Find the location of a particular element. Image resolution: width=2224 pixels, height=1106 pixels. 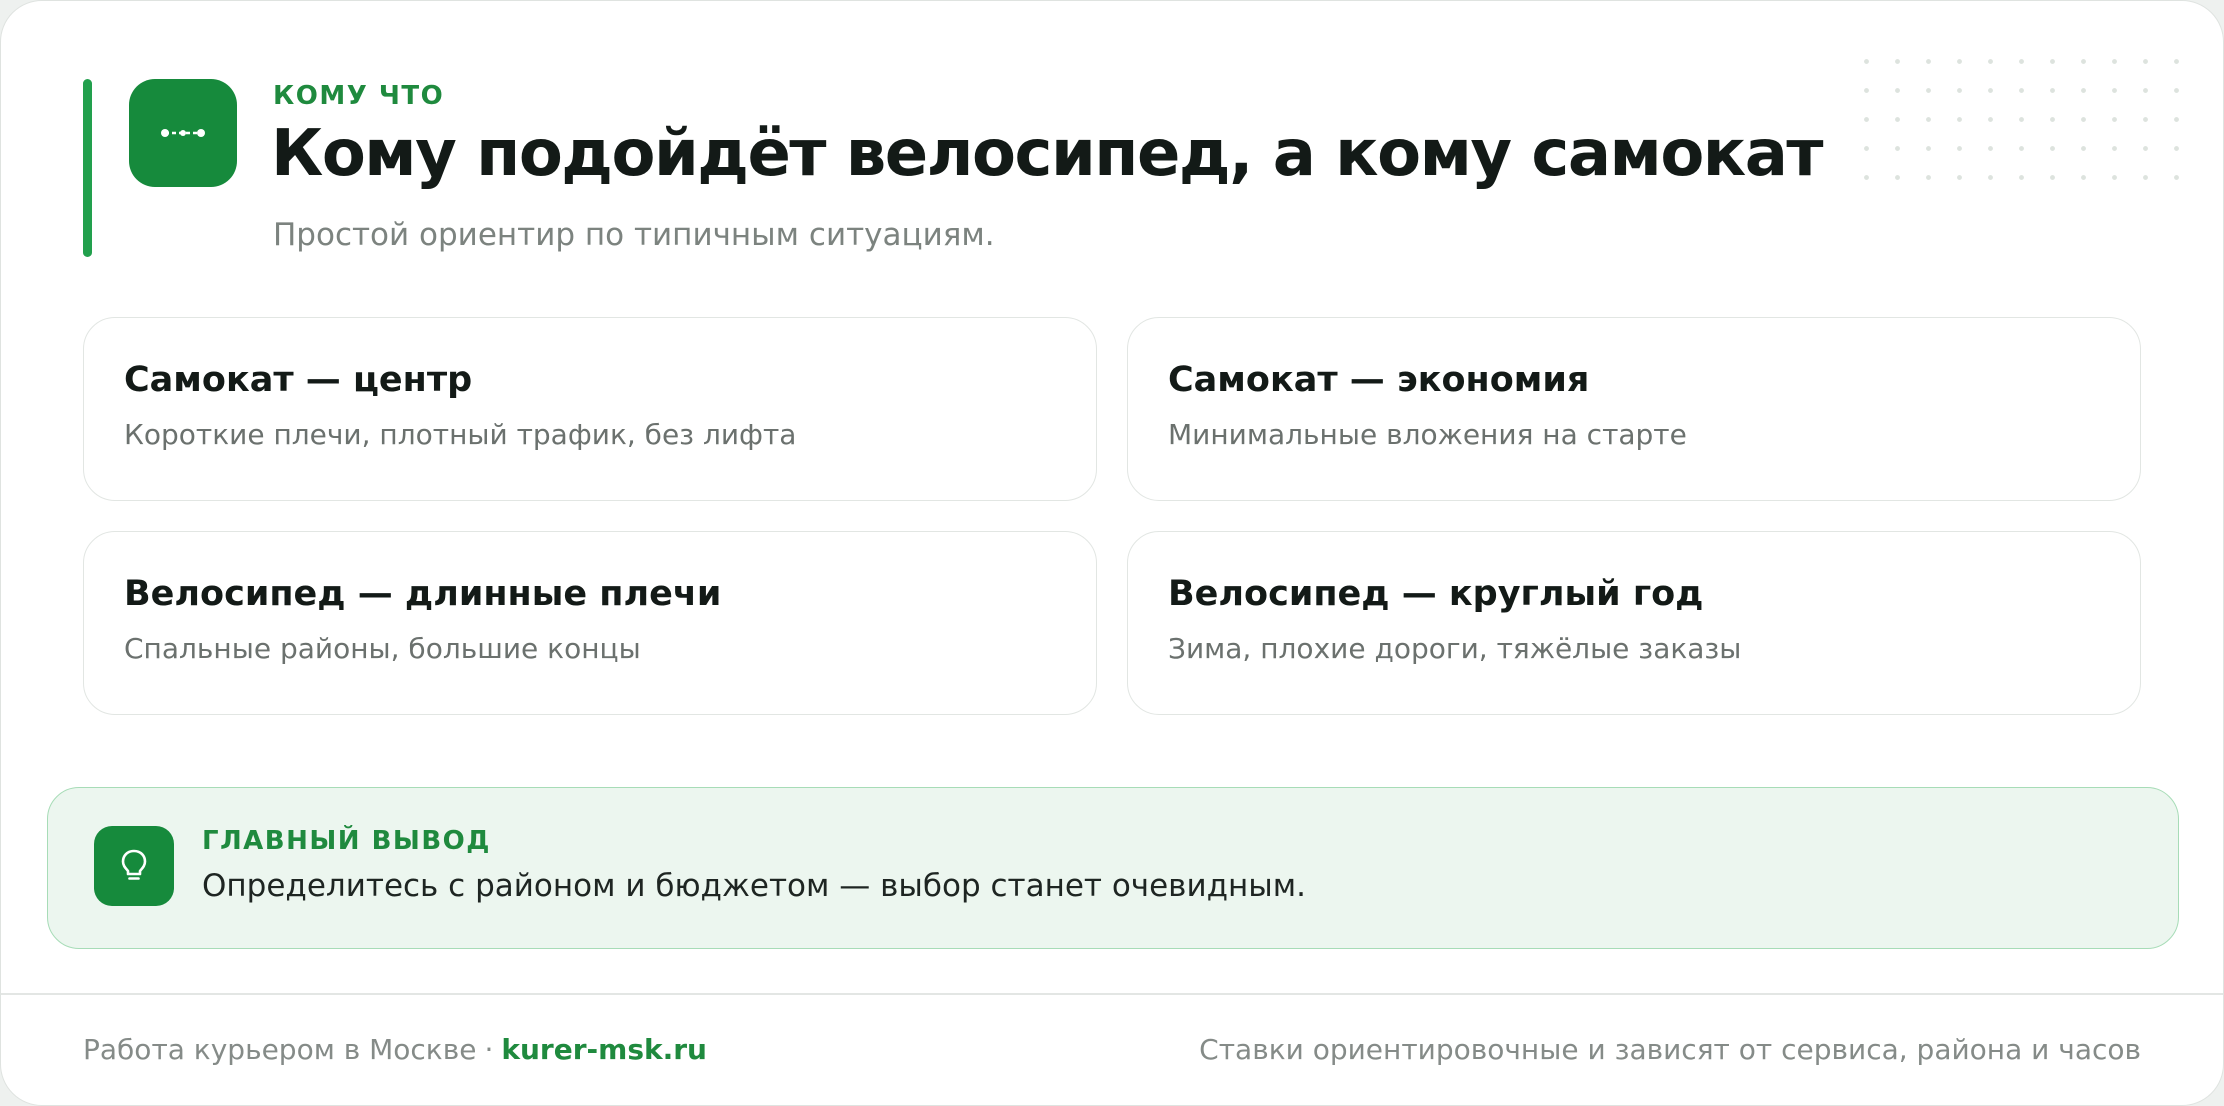

option-card-text: Спальные районы, большие концы is located at coordinates (382, 648).